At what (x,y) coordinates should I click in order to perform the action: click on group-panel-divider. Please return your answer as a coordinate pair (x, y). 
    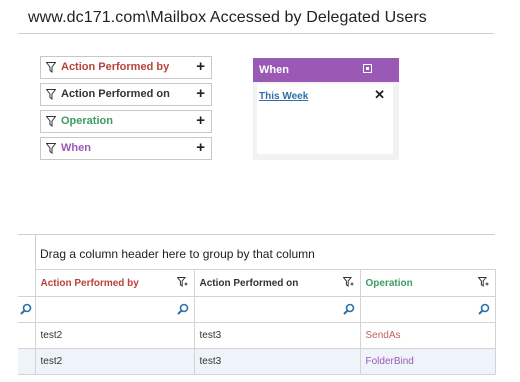
    Looking at the image, I should click on (35, 252).